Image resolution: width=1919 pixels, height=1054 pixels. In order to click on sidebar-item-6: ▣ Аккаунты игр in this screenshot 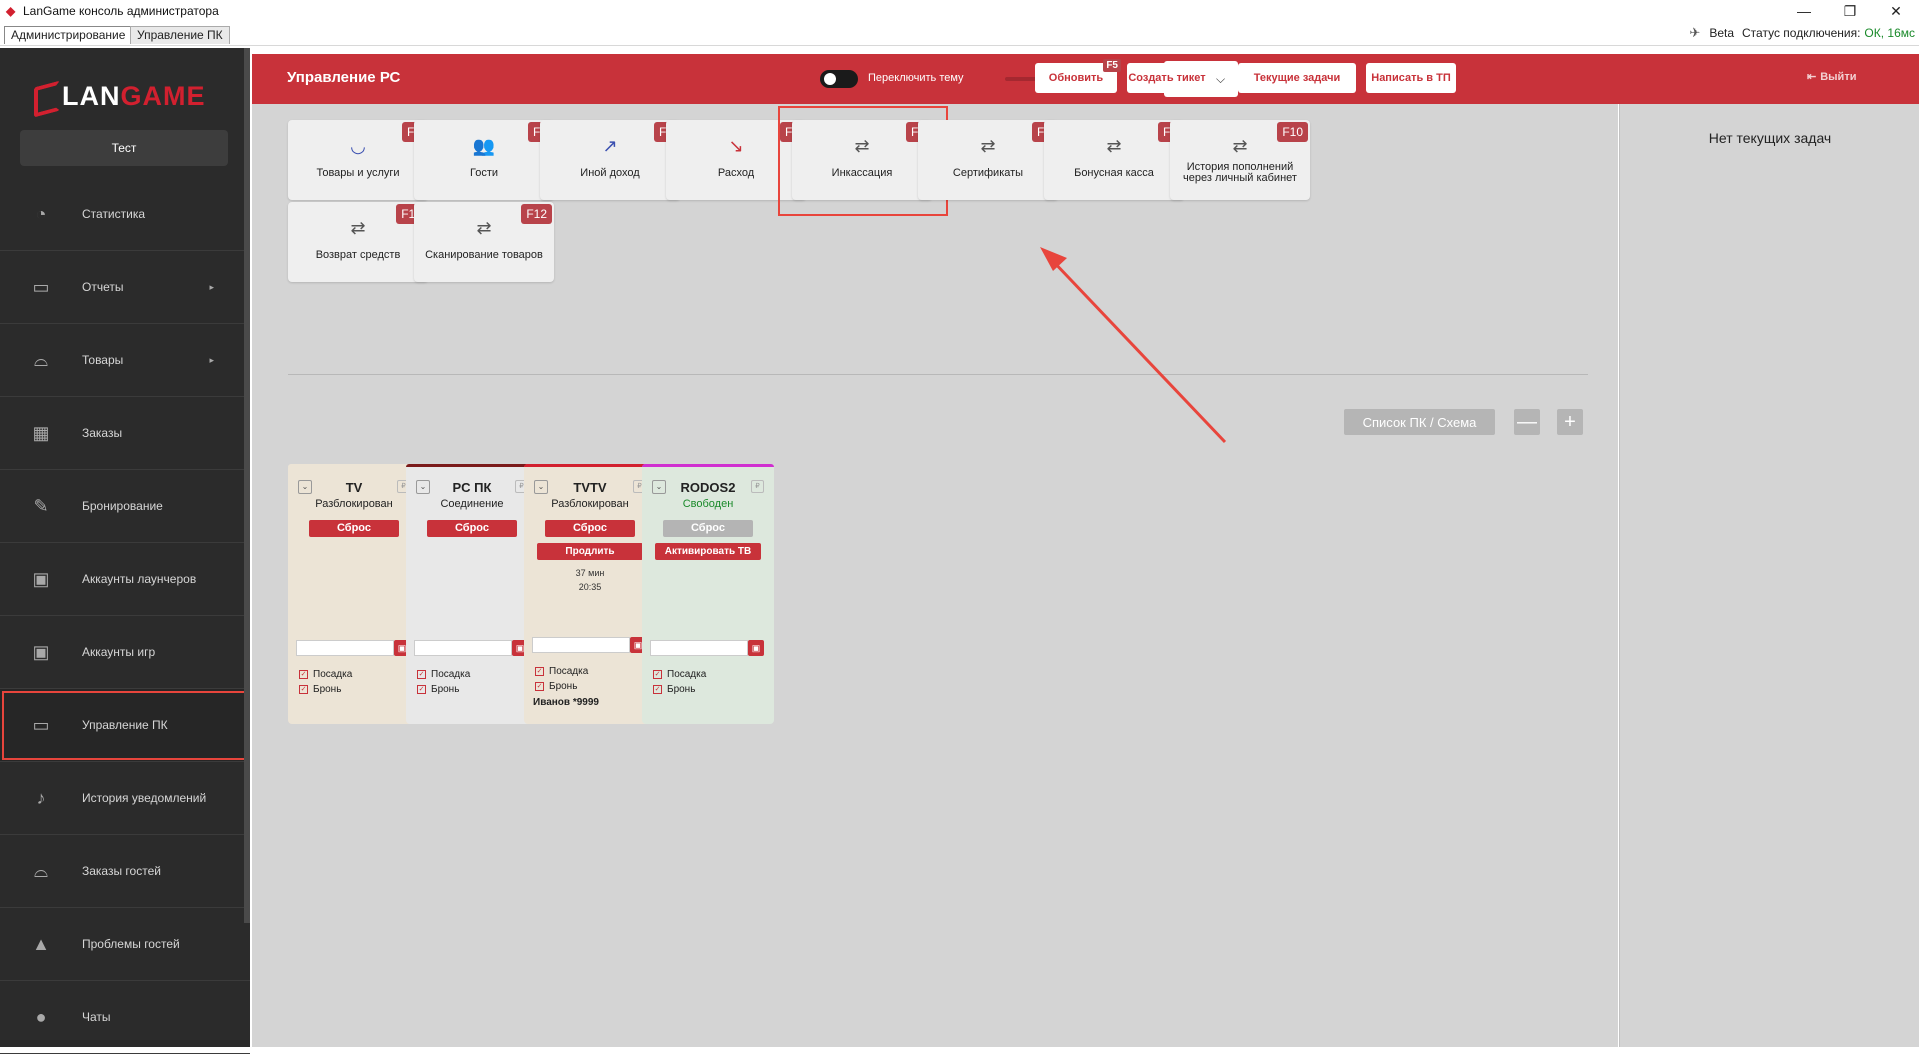, I will do `click(125, 652)`.